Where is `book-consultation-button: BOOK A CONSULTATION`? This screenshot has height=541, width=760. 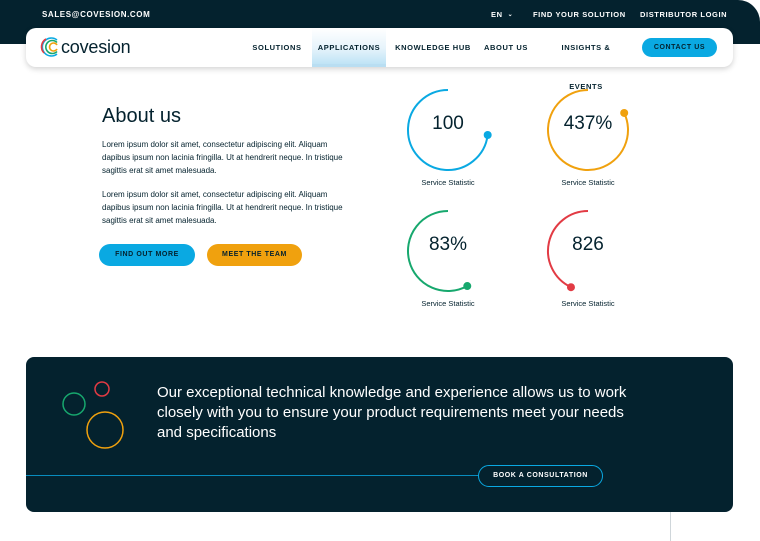 book-consultation-button: BOOK A CONSULTATION is located at coordinates (540, 476).